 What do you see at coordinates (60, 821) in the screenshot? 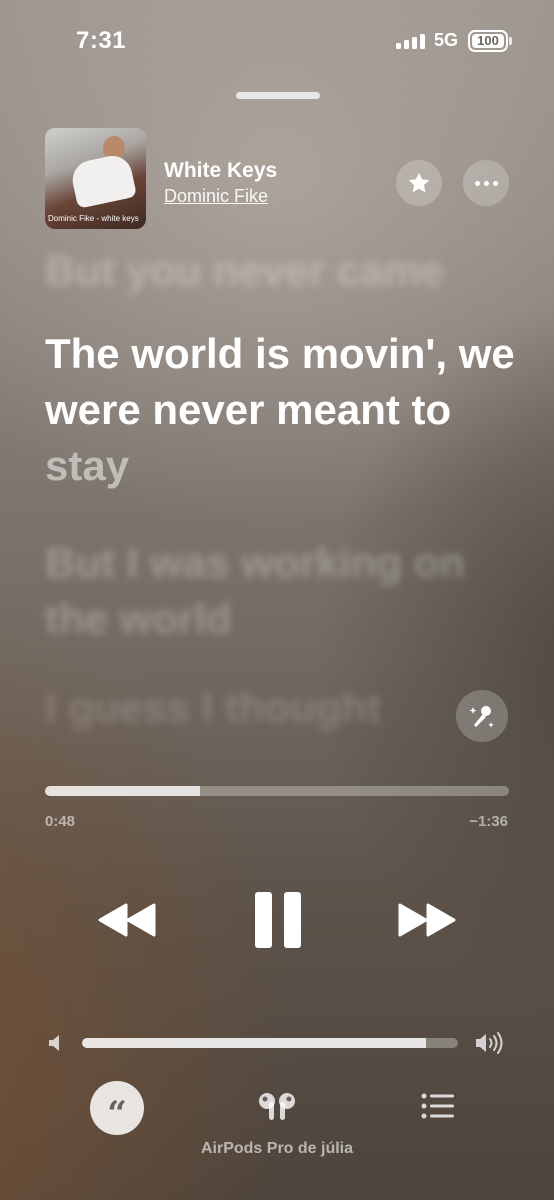
I see `elapsed-time: 0:48` at bounding box center [60, 821].